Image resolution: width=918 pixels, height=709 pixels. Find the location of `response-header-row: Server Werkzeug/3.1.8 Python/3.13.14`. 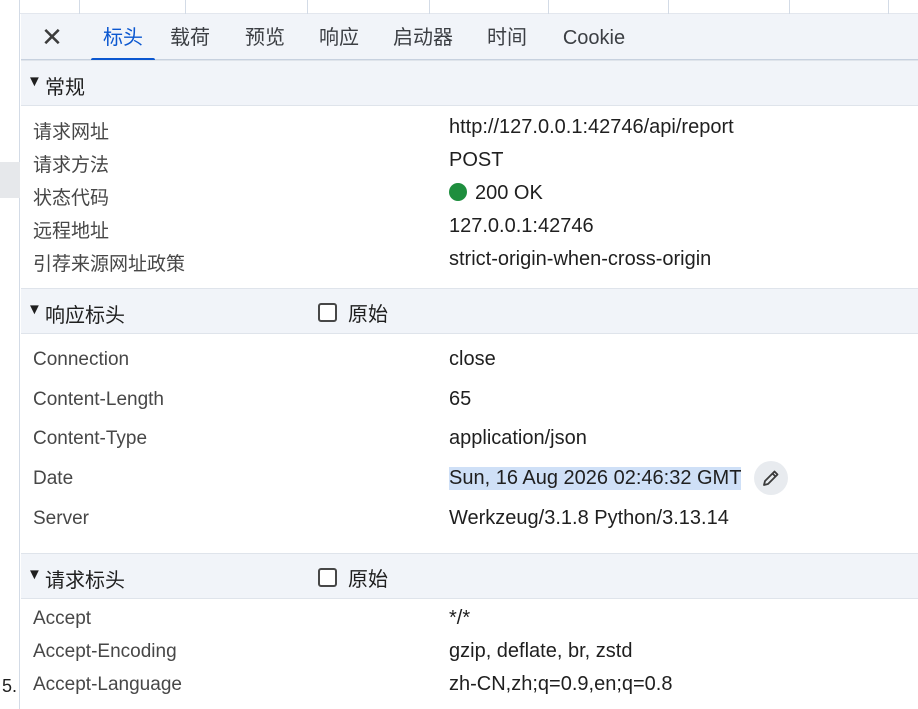

response-header-row: Server Werkzeug/3.1.8 Python/3.13.14 is located at coordinates (469, 520).